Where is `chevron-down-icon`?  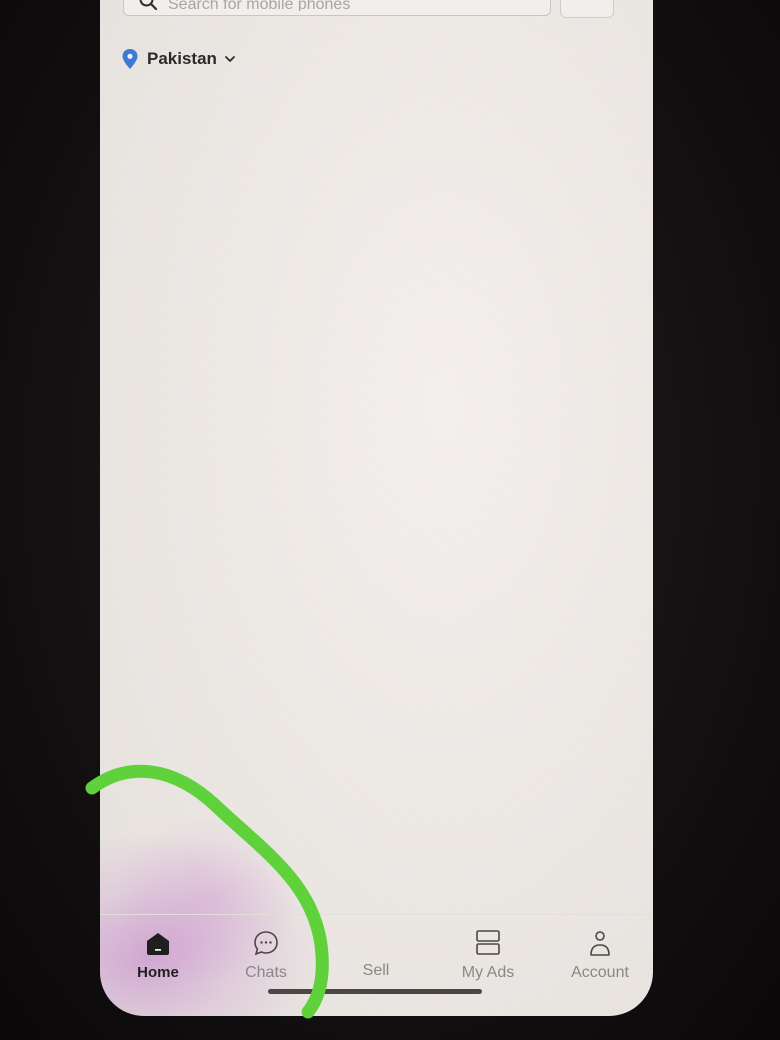
chevron-down-icon is located at coordinates (230, 59).